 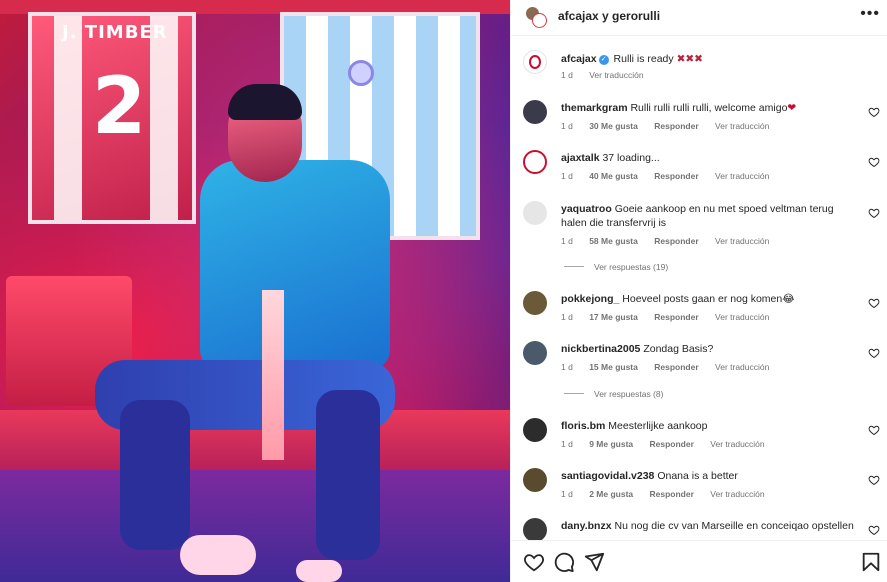 I want to click on jersey-name: J. TIMBER, so click(x=115, y=32).